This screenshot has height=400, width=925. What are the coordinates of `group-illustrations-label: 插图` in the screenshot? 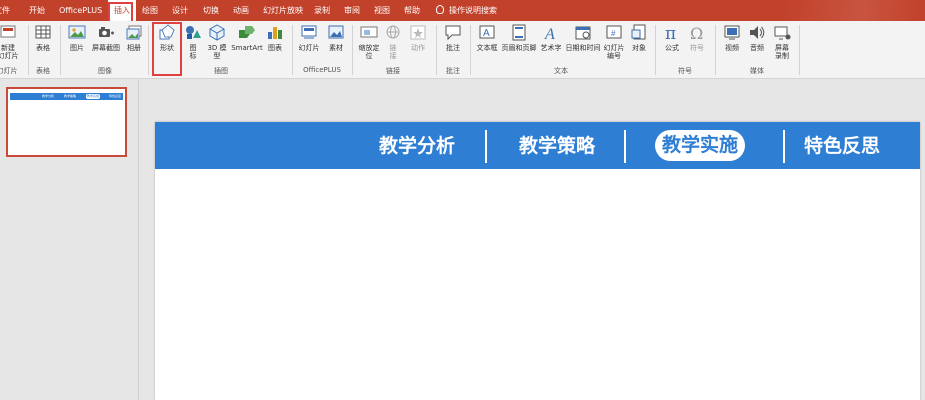 It's located at (221, 71).